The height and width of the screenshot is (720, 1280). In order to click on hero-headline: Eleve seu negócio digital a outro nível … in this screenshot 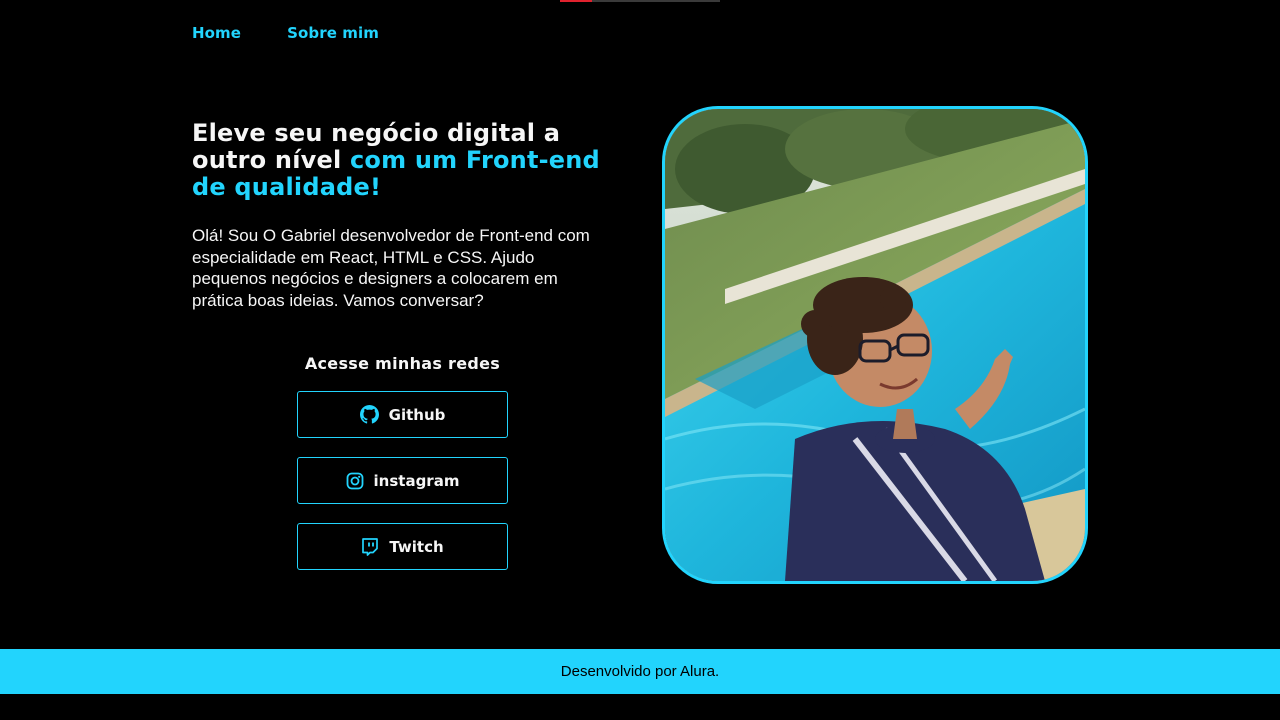, I will do `click(402, 160)`.